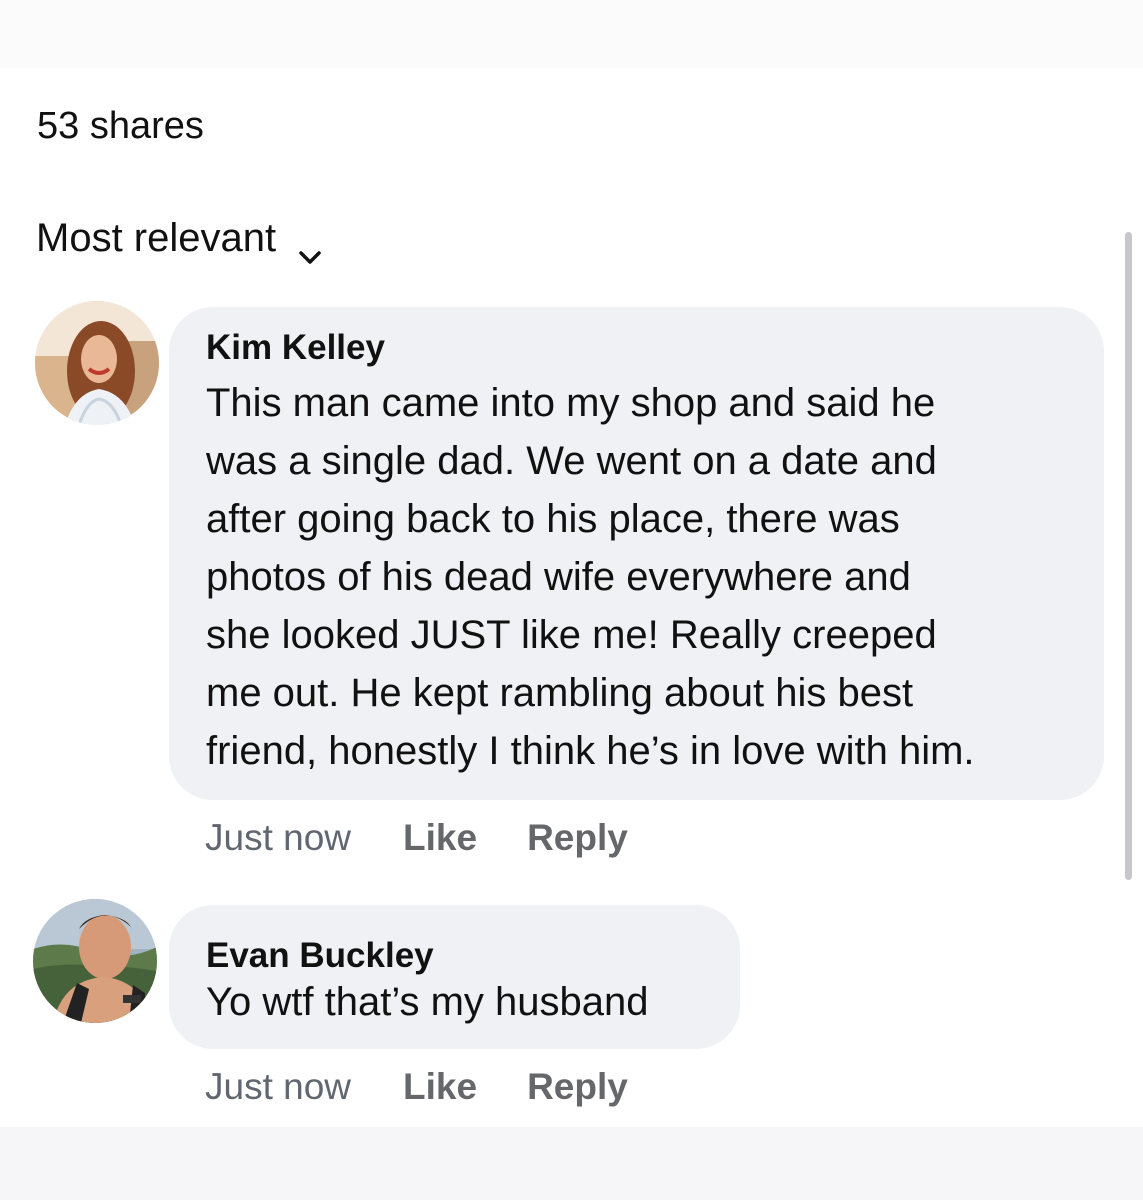  Describe the element at coordinates (120, 126) in the screenshot. I see `shares-count: 53 shares` at that location.